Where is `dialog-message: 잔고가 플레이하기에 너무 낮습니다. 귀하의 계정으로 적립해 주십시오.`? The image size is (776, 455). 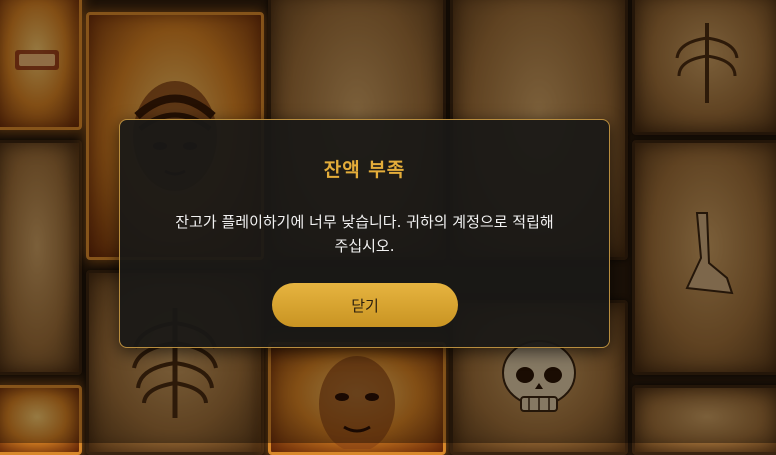 dialog-message: 잔고가 플레이하기에 너무 낮습니다. 귀하의 계정으로 적립해 주십시오. is located at coordinates (364, 234).